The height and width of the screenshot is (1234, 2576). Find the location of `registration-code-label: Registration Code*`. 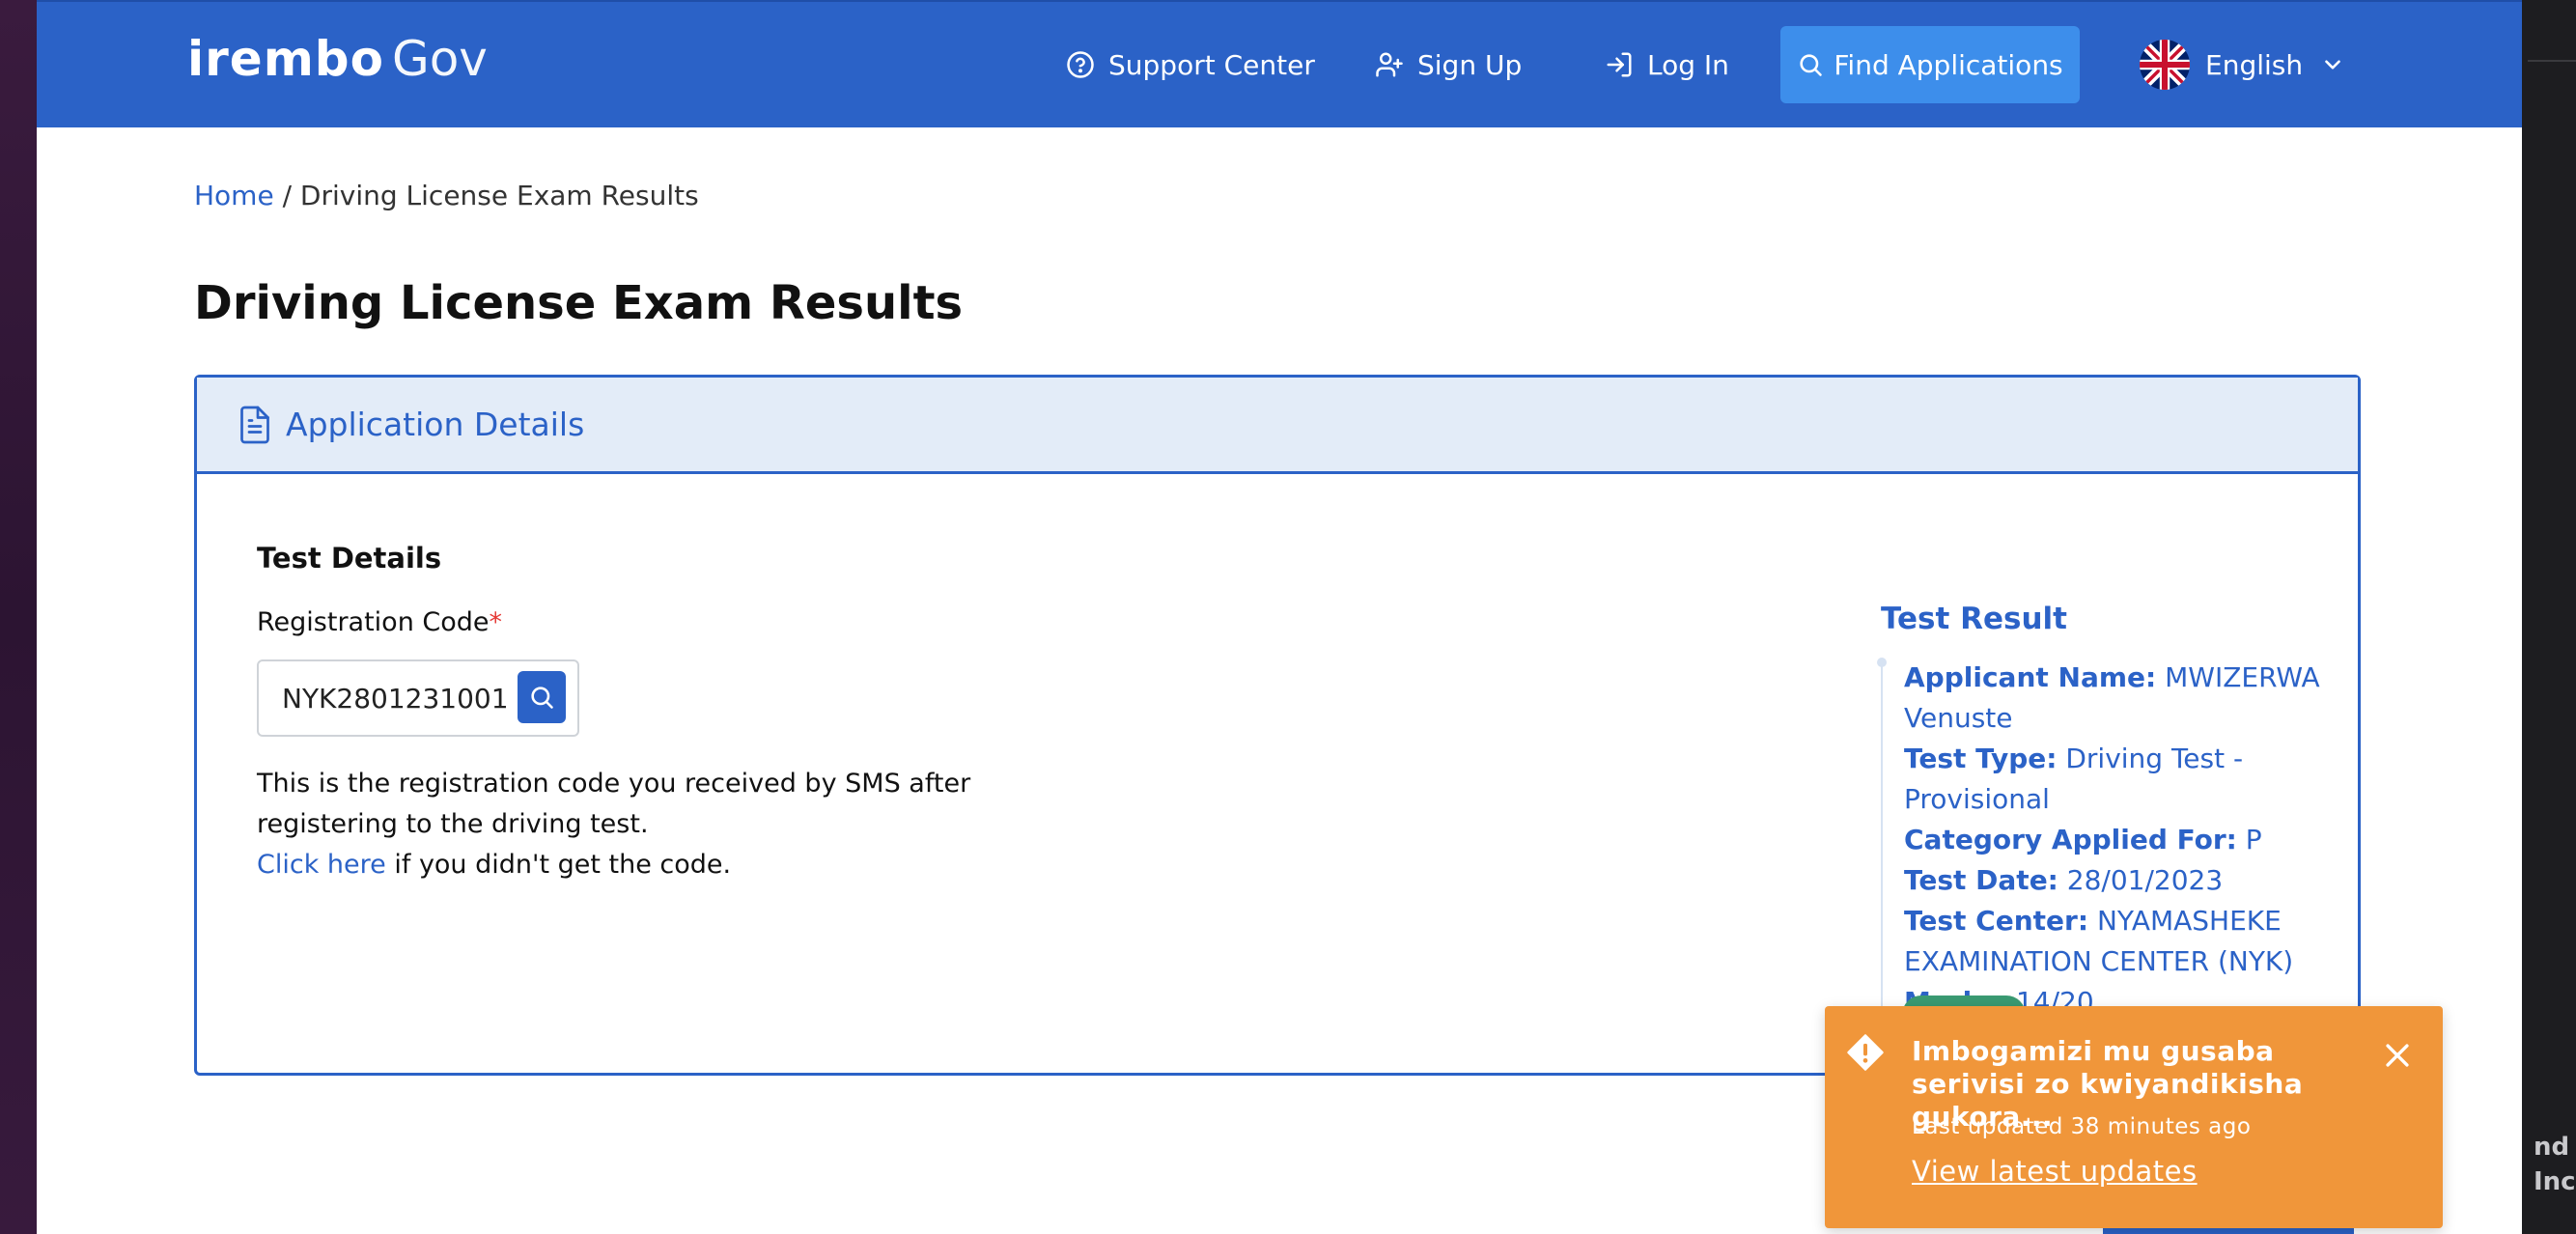

registration-code-label: Registration Code* is located at coordinates (380, 622).